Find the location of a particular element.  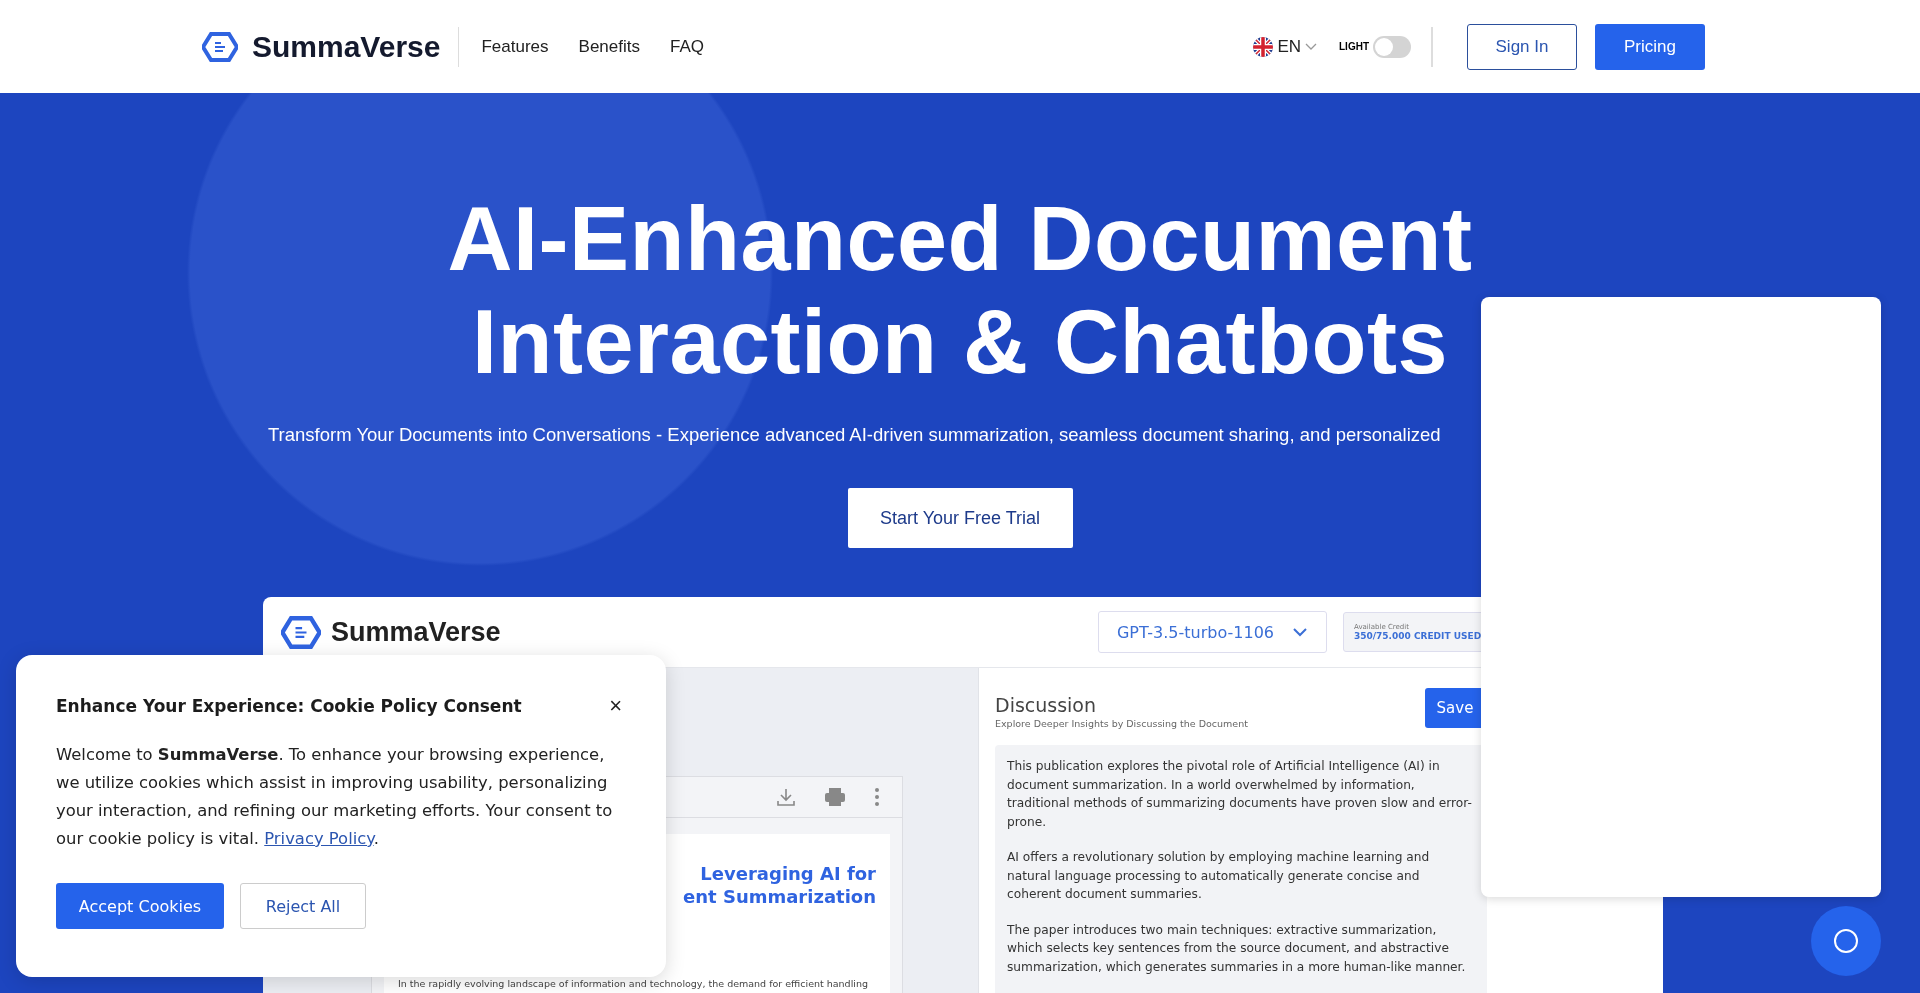

nav-link: FAQ is located at coordinates (687, 46).